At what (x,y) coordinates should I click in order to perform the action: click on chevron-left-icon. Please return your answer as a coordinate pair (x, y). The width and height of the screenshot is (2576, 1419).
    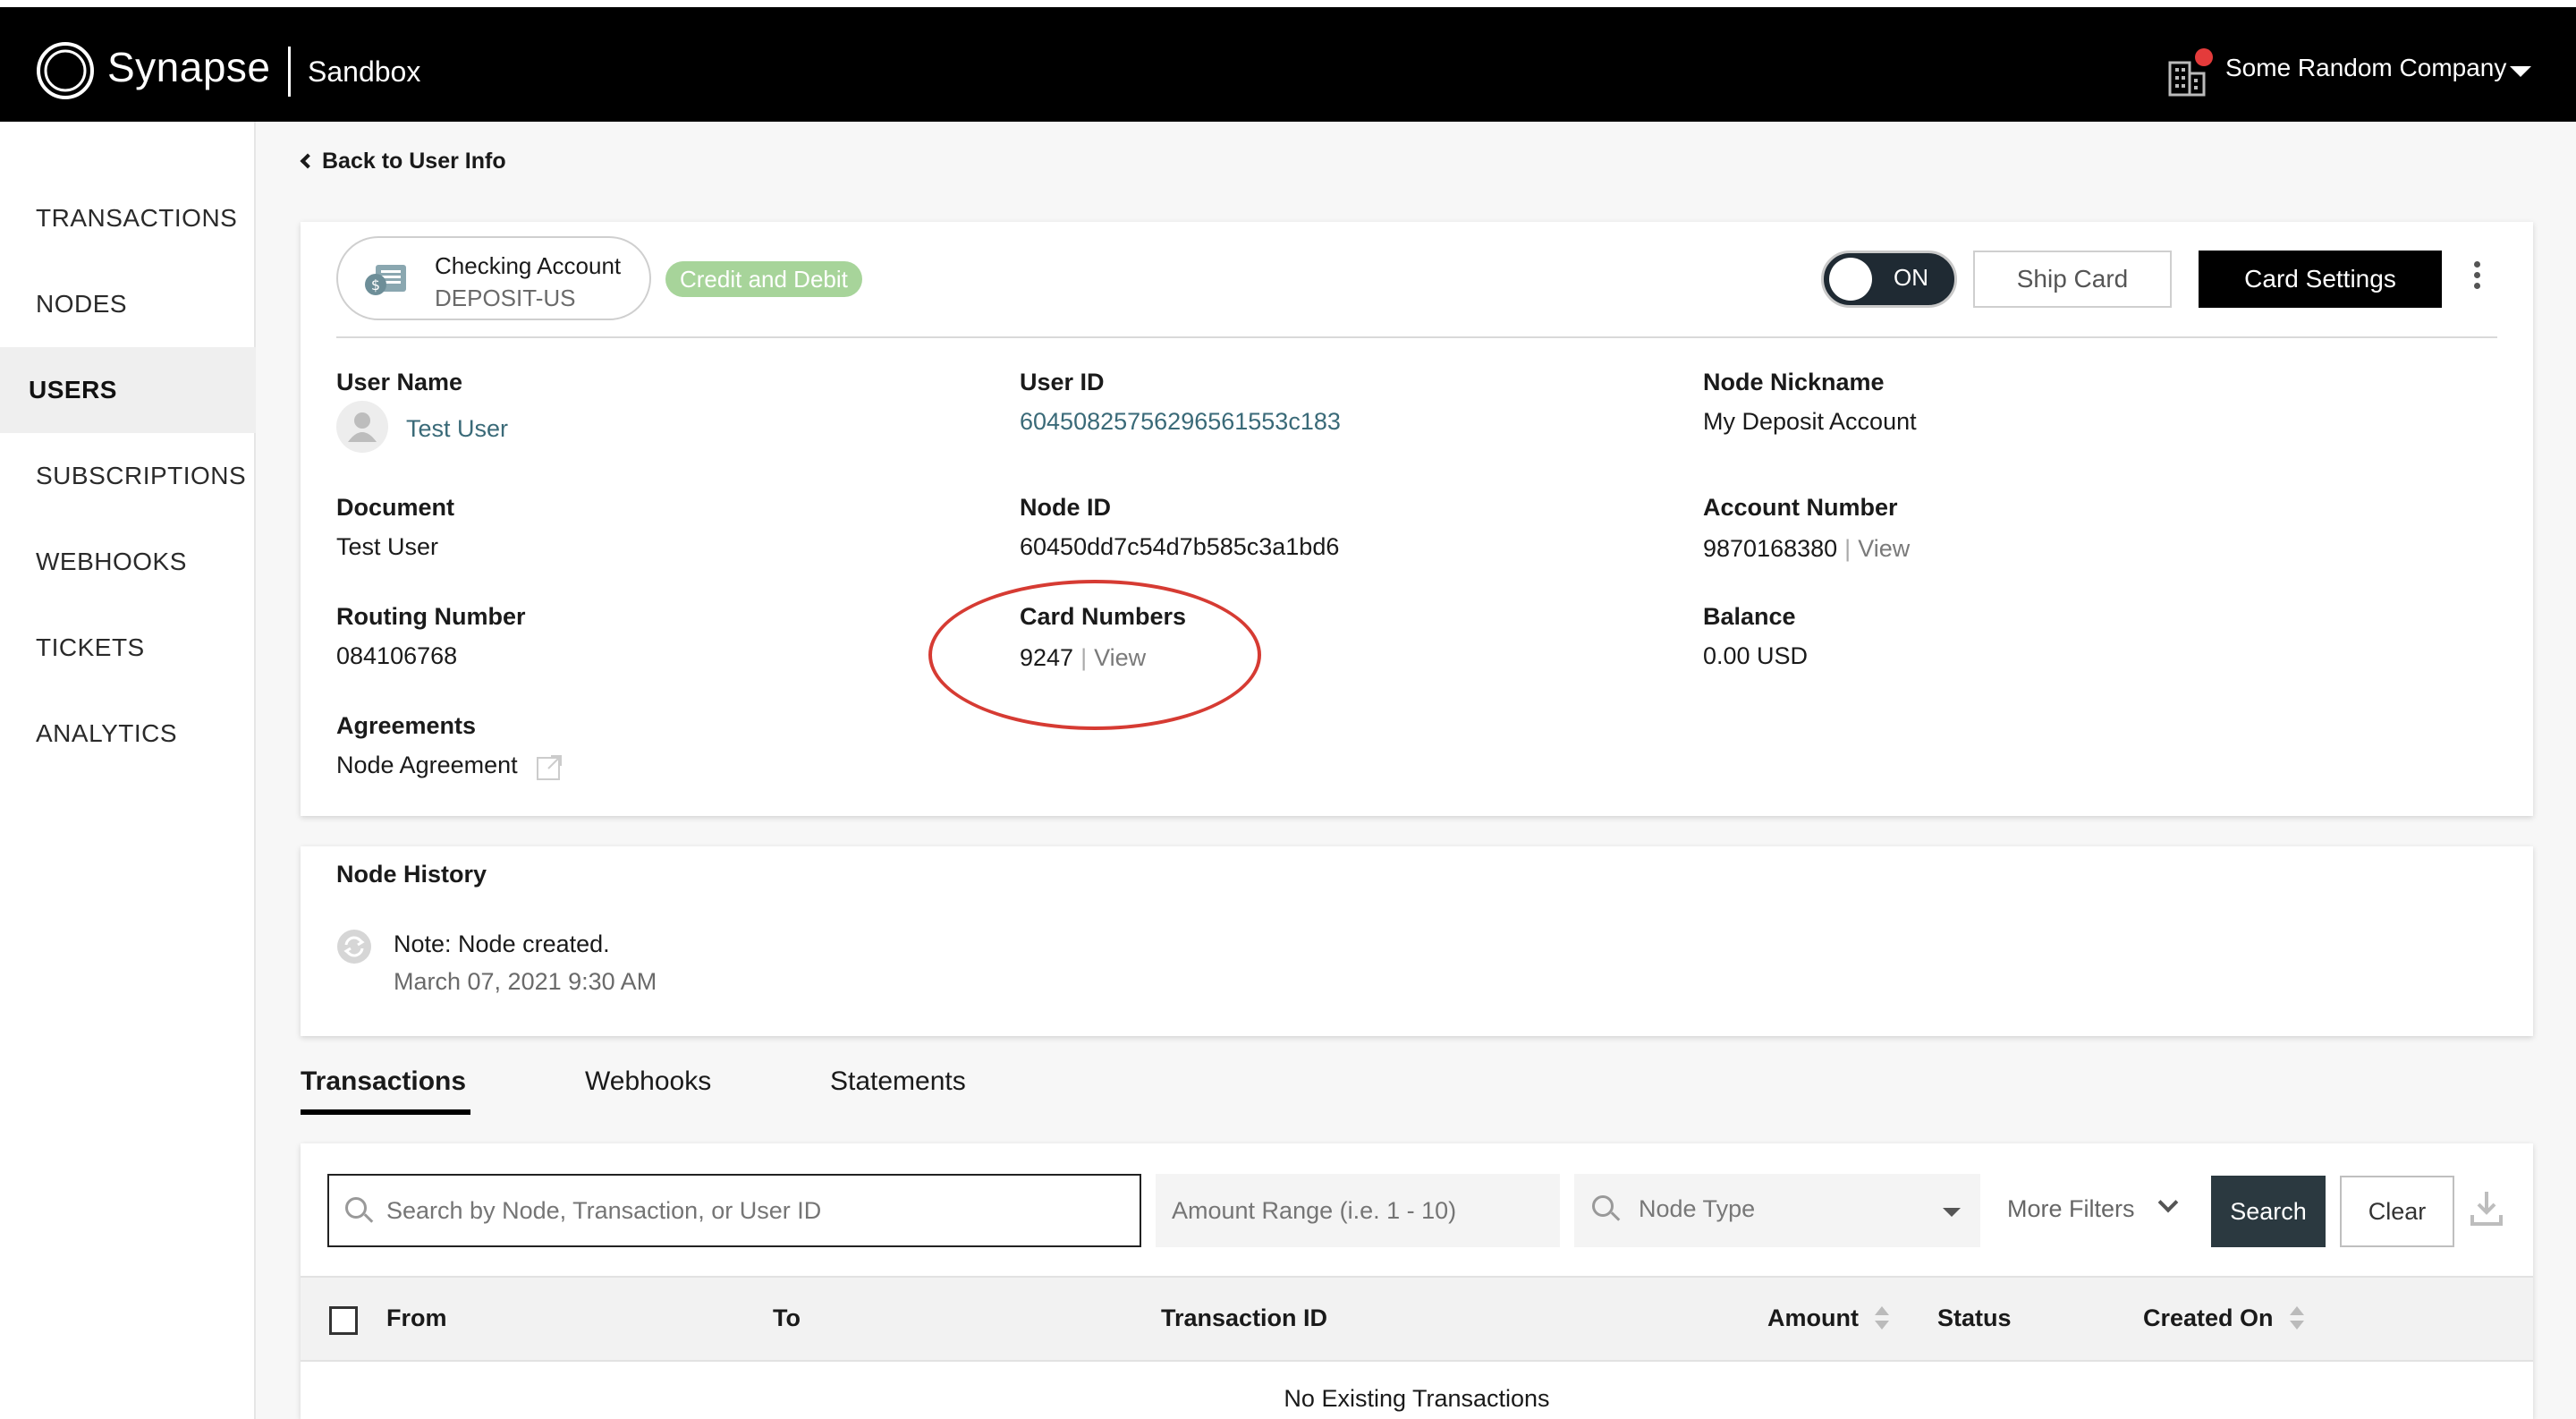
    Looking at the image, I should click on (308, 161).